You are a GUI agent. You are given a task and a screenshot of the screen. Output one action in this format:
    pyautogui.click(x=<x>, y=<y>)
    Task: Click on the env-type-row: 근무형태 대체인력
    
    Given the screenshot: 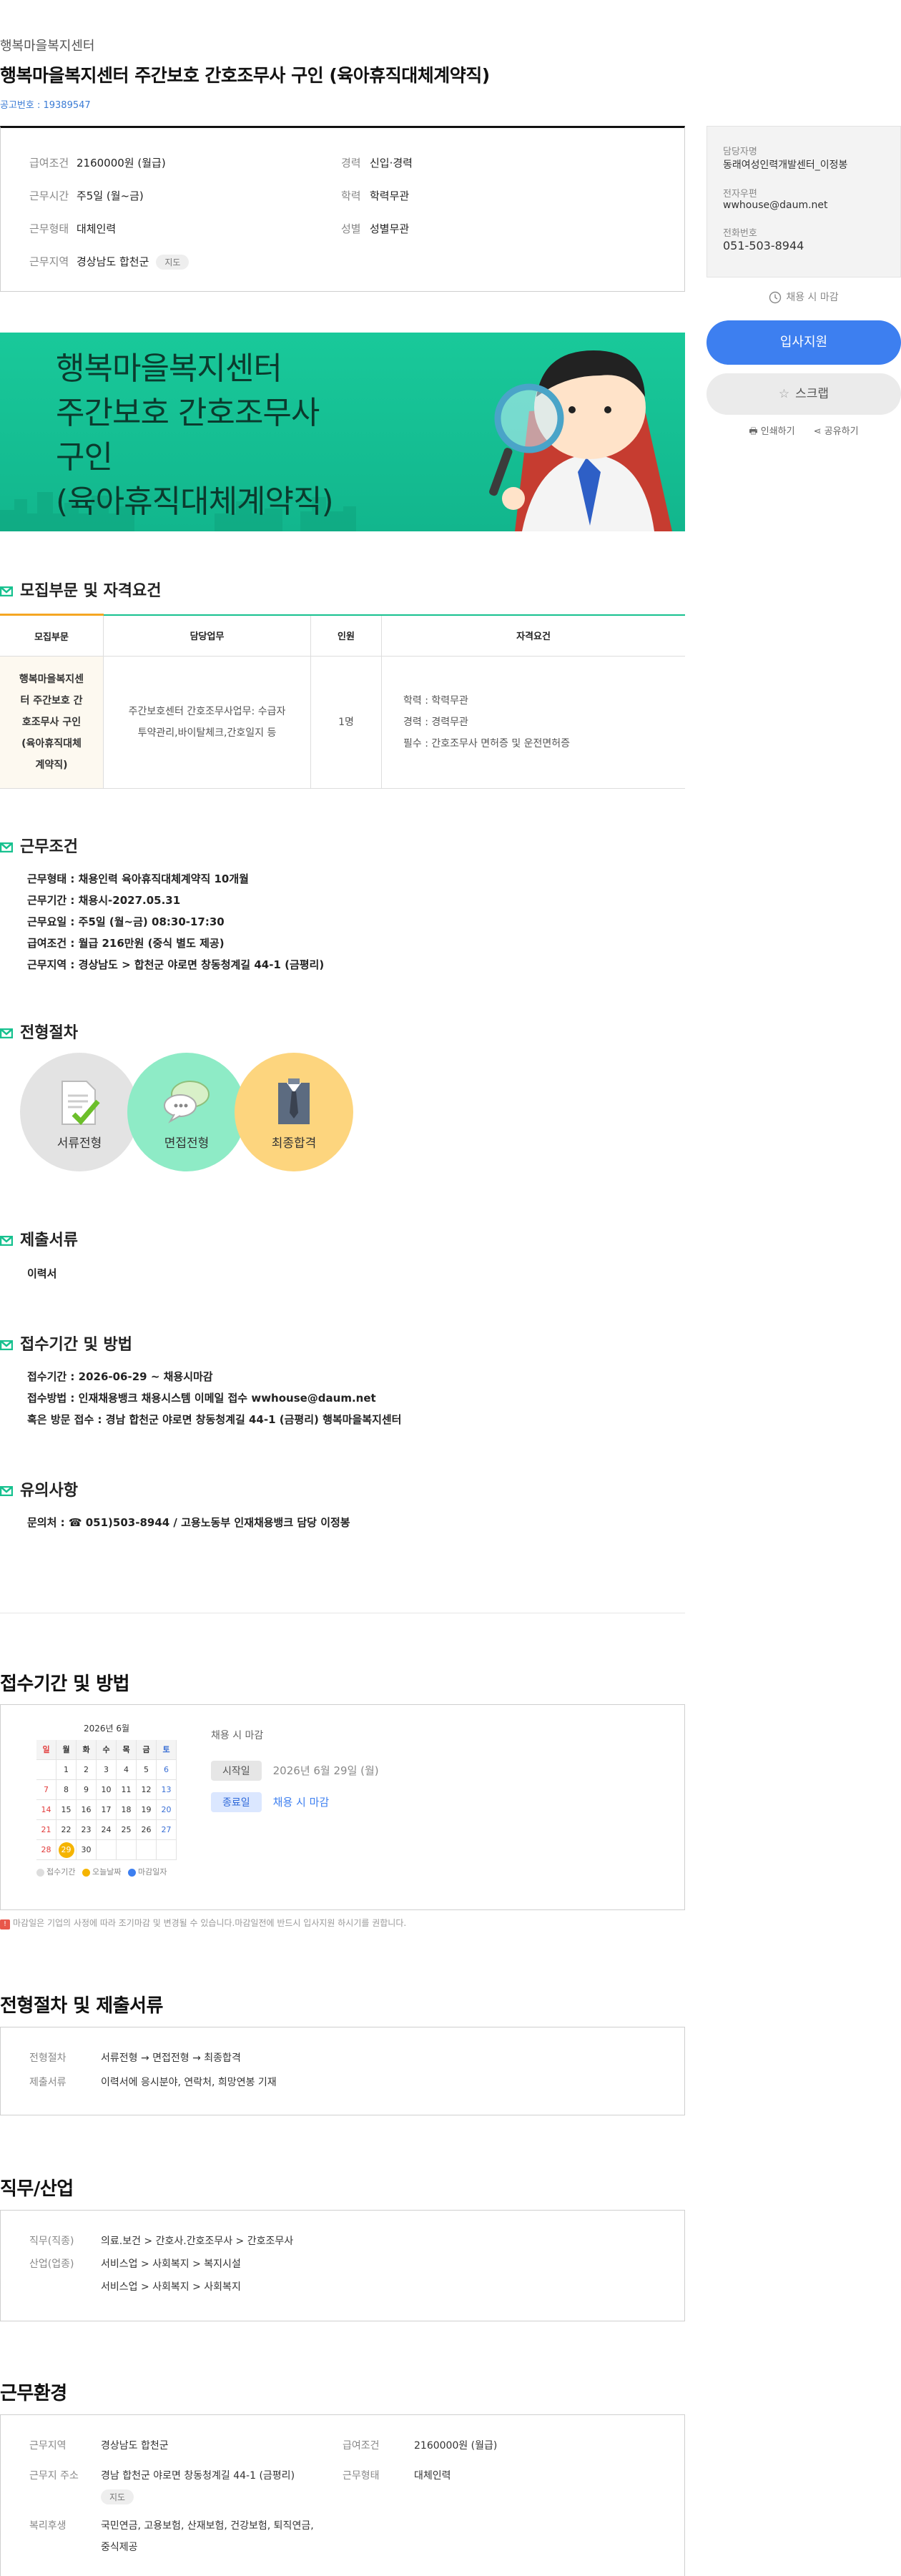 What is the action you would take?
    pyautogui.click(x=397, y=2475)
    